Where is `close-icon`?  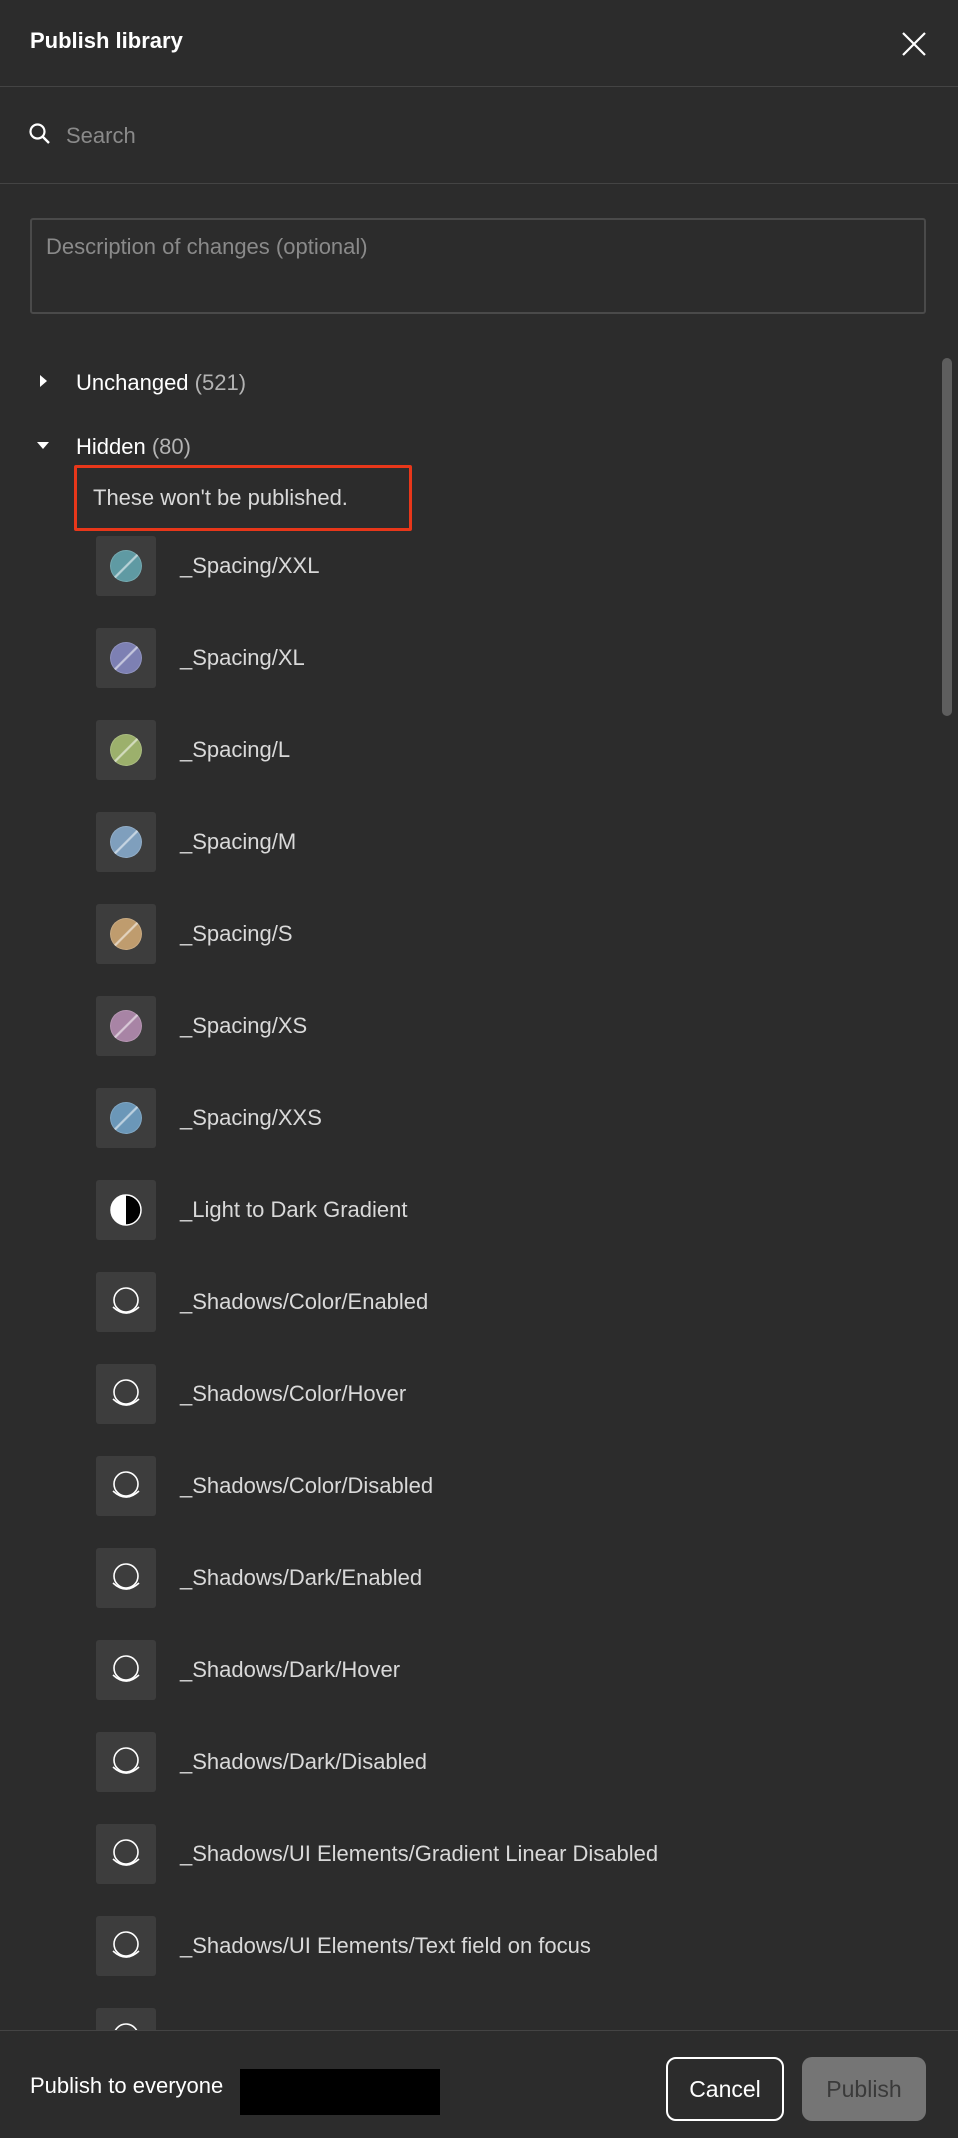
close-icon is located at coordinates (914, 44).